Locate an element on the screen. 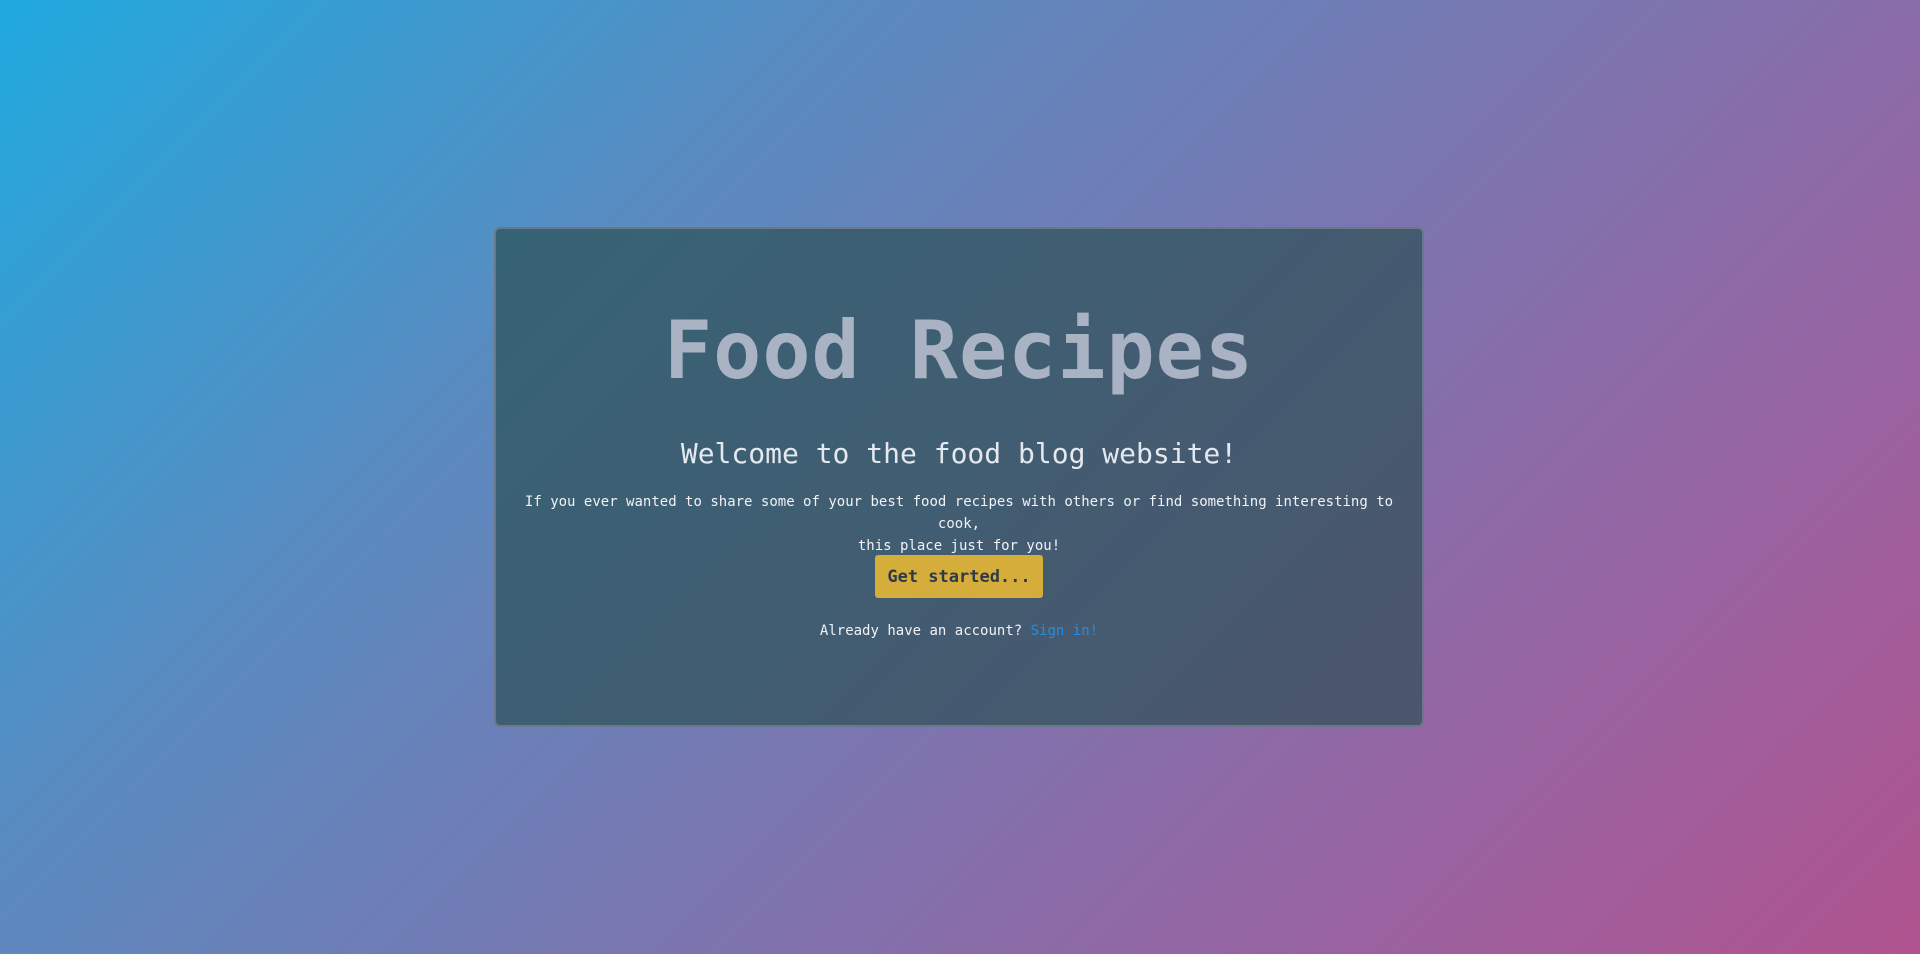  signin-prompt: Already have an account? Sign in! is located at coordinates (959, 631).